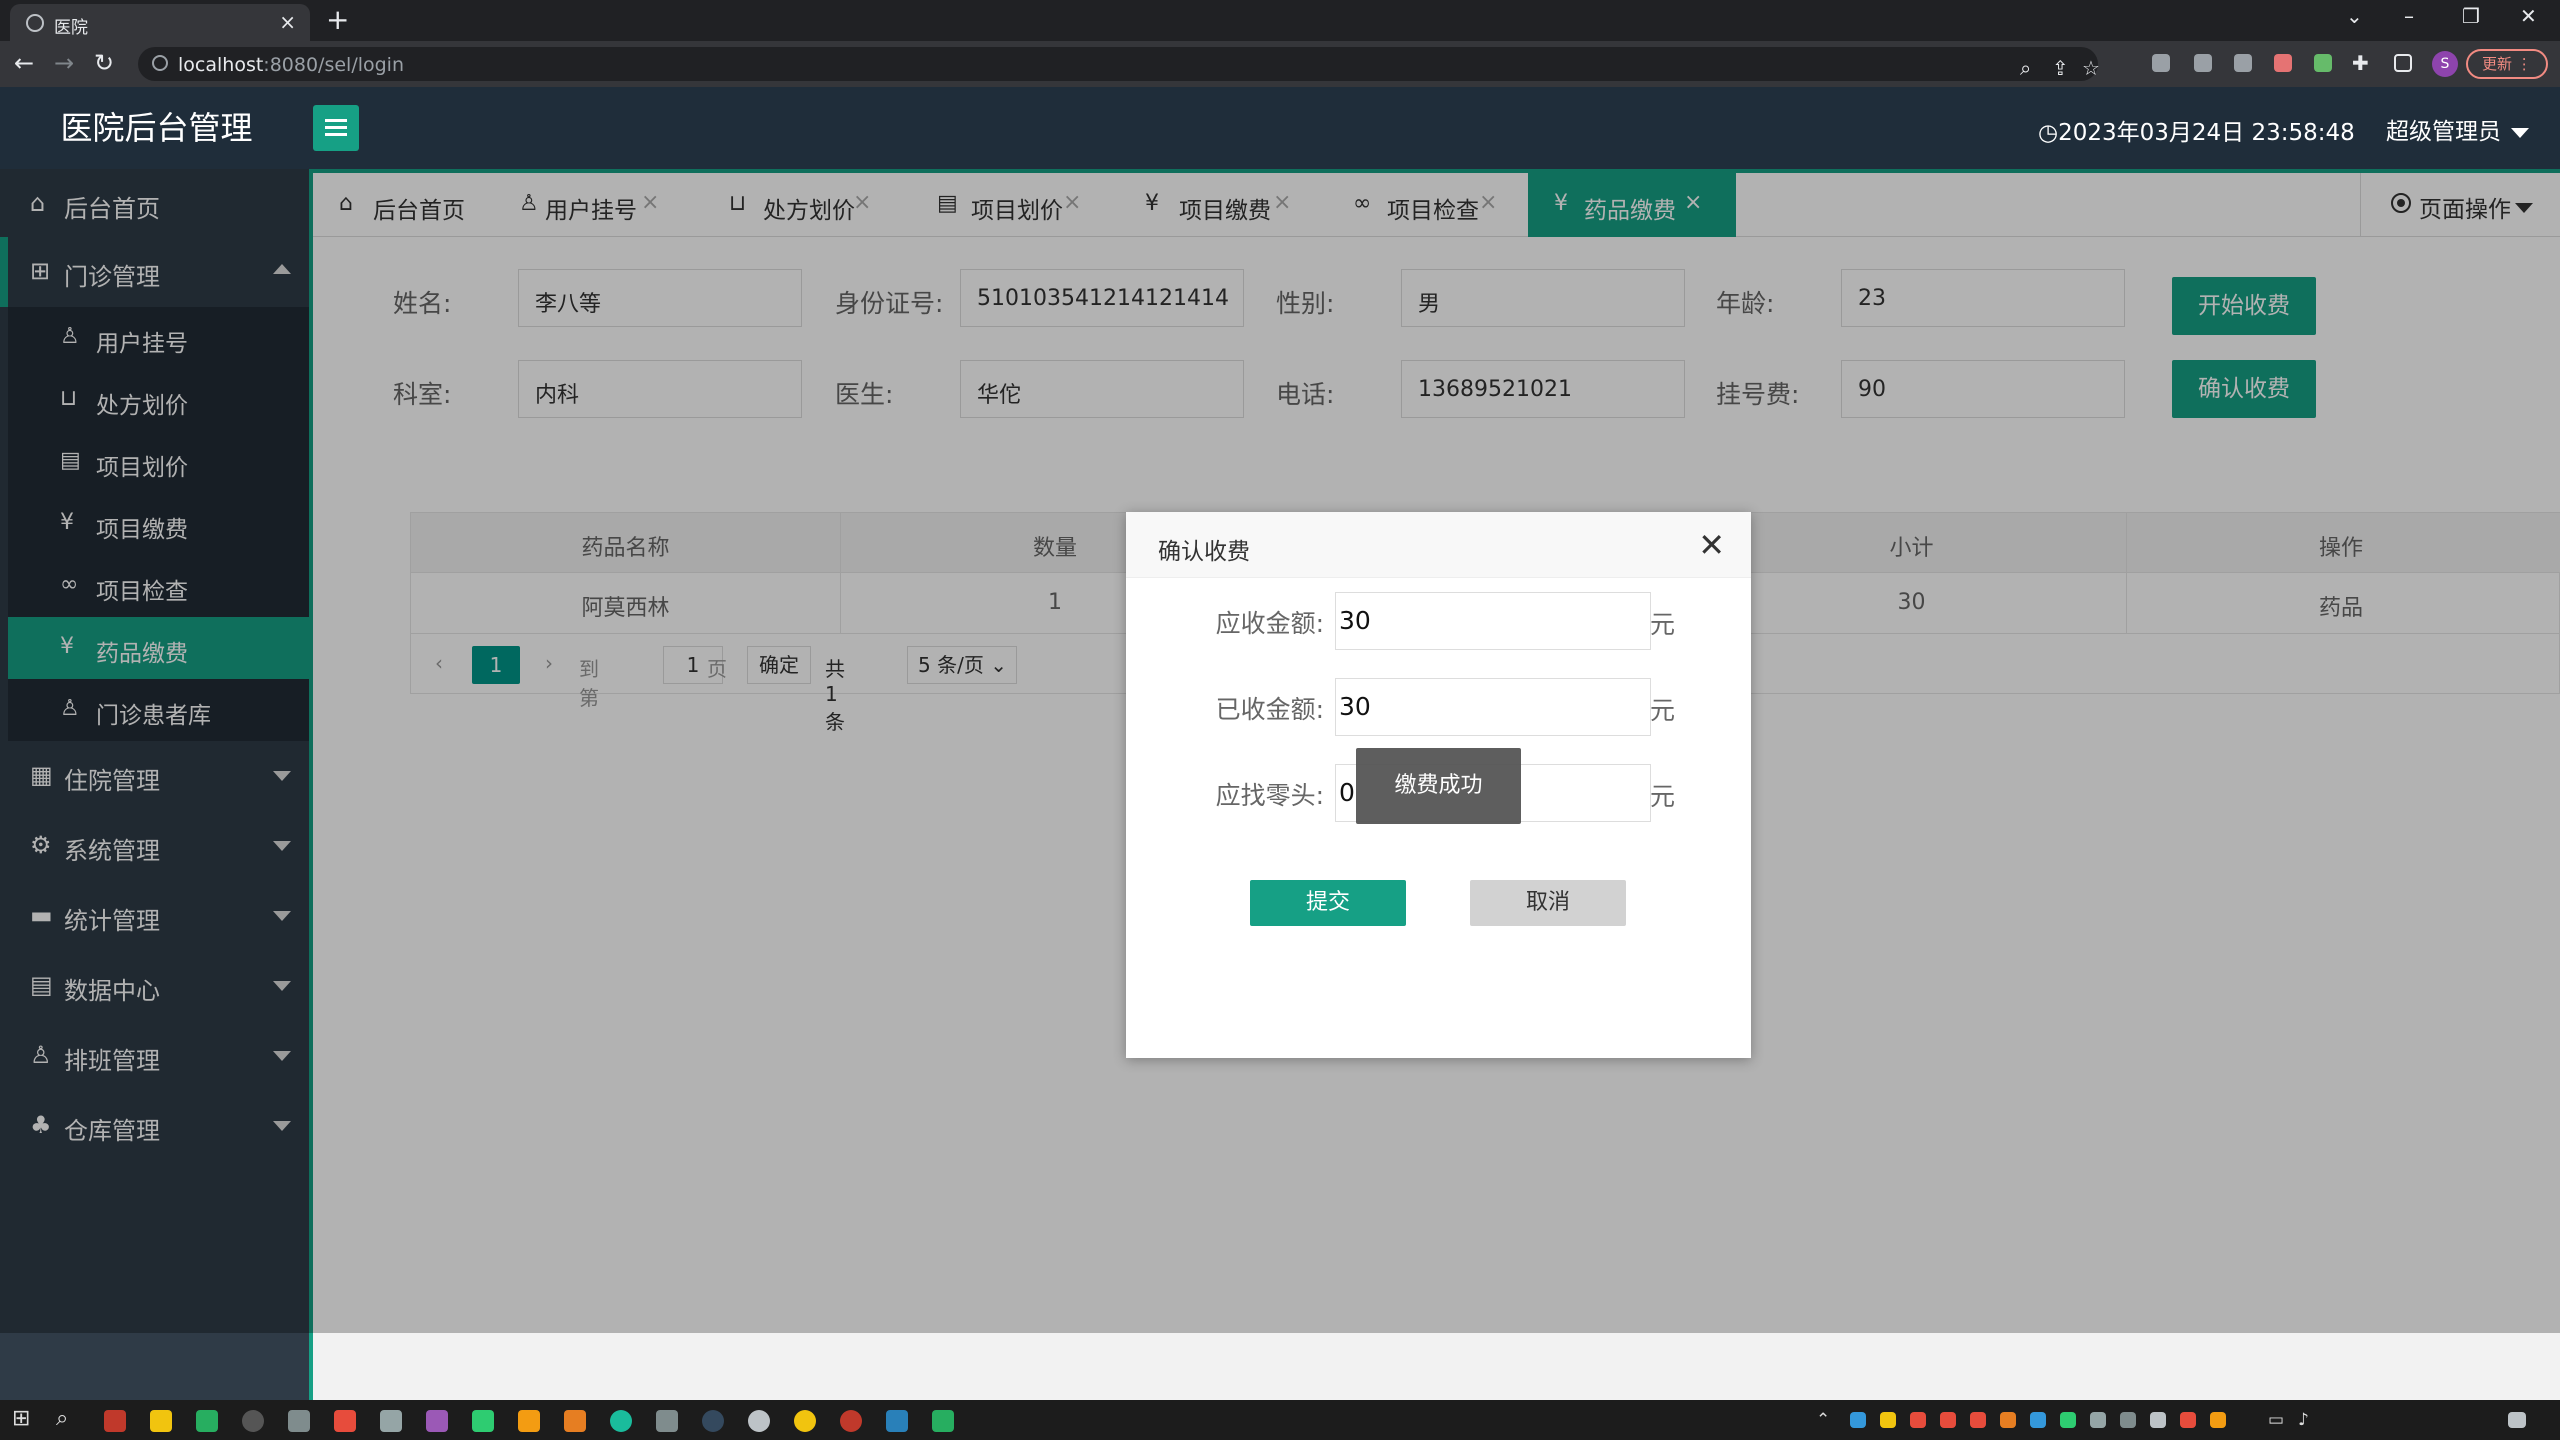 This screenshot has height=1440, width=2560. What do you see at coordinates (221, 65) in the screenshot?
I see `url-host: localhost` at bounding box center [221, 65].